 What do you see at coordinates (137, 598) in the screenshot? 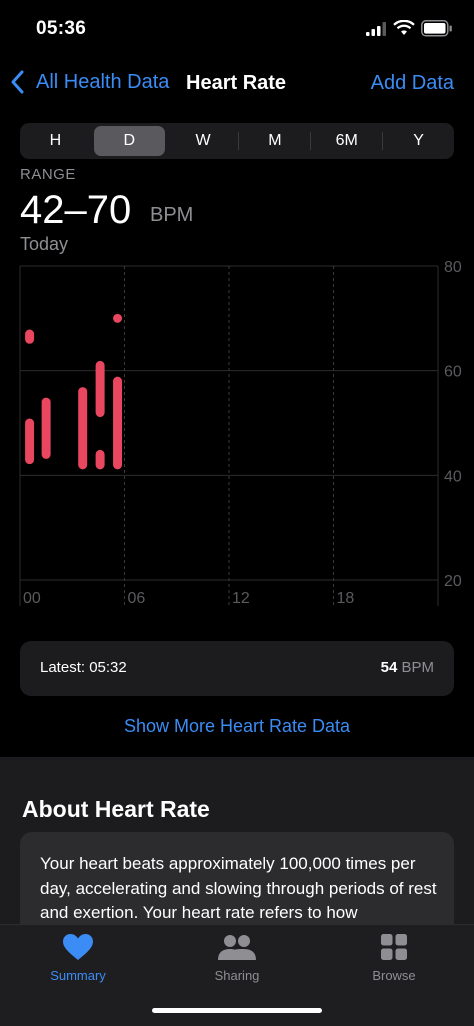
I see `x-tick-label: 06` at bounding box center [137, 598].